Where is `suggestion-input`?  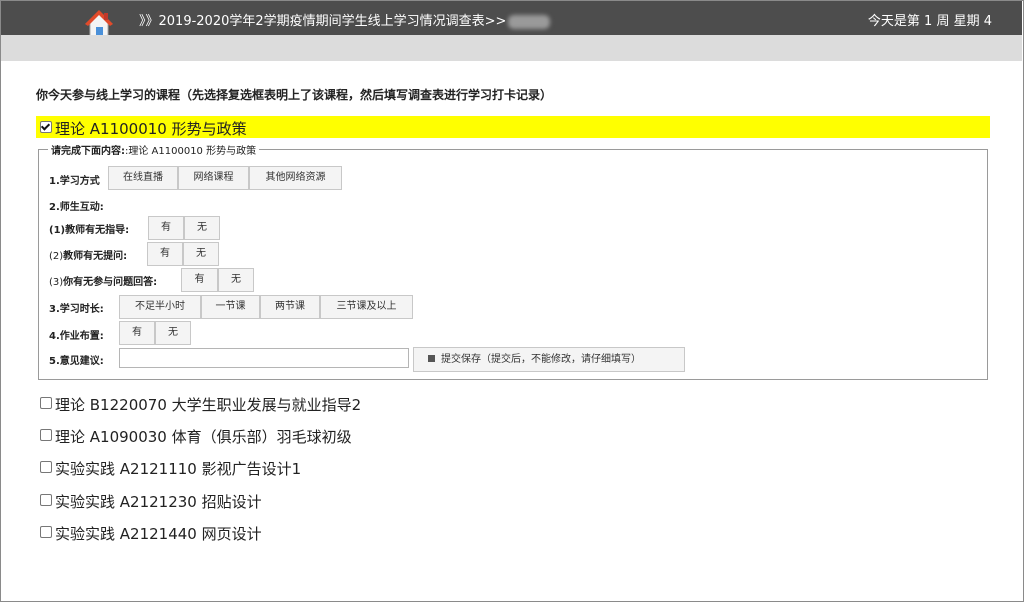 suggestion-input is located at coordinates (264, 358).